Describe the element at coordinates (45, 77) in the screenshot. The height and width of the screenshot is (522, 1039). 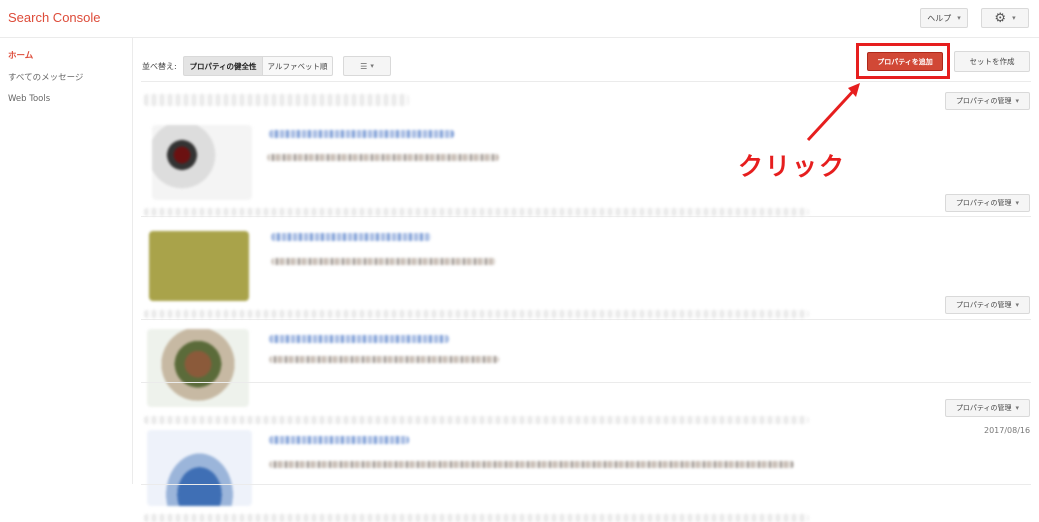
I see `sidebar-item-all-messages: すべてのメッセージ` at that location.